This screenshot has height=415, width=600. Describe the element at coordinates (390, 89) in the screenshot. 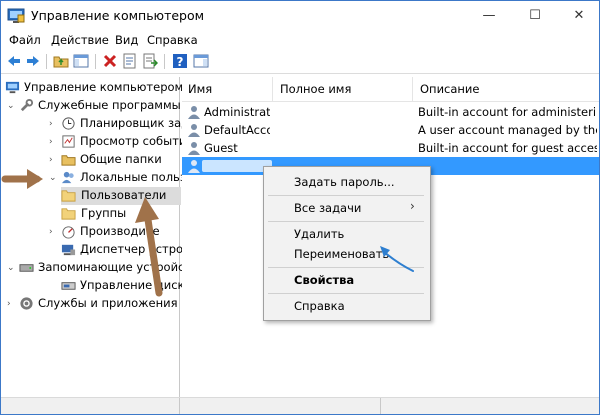

I see `list-header: Имя Полное имя Описание` at that location.